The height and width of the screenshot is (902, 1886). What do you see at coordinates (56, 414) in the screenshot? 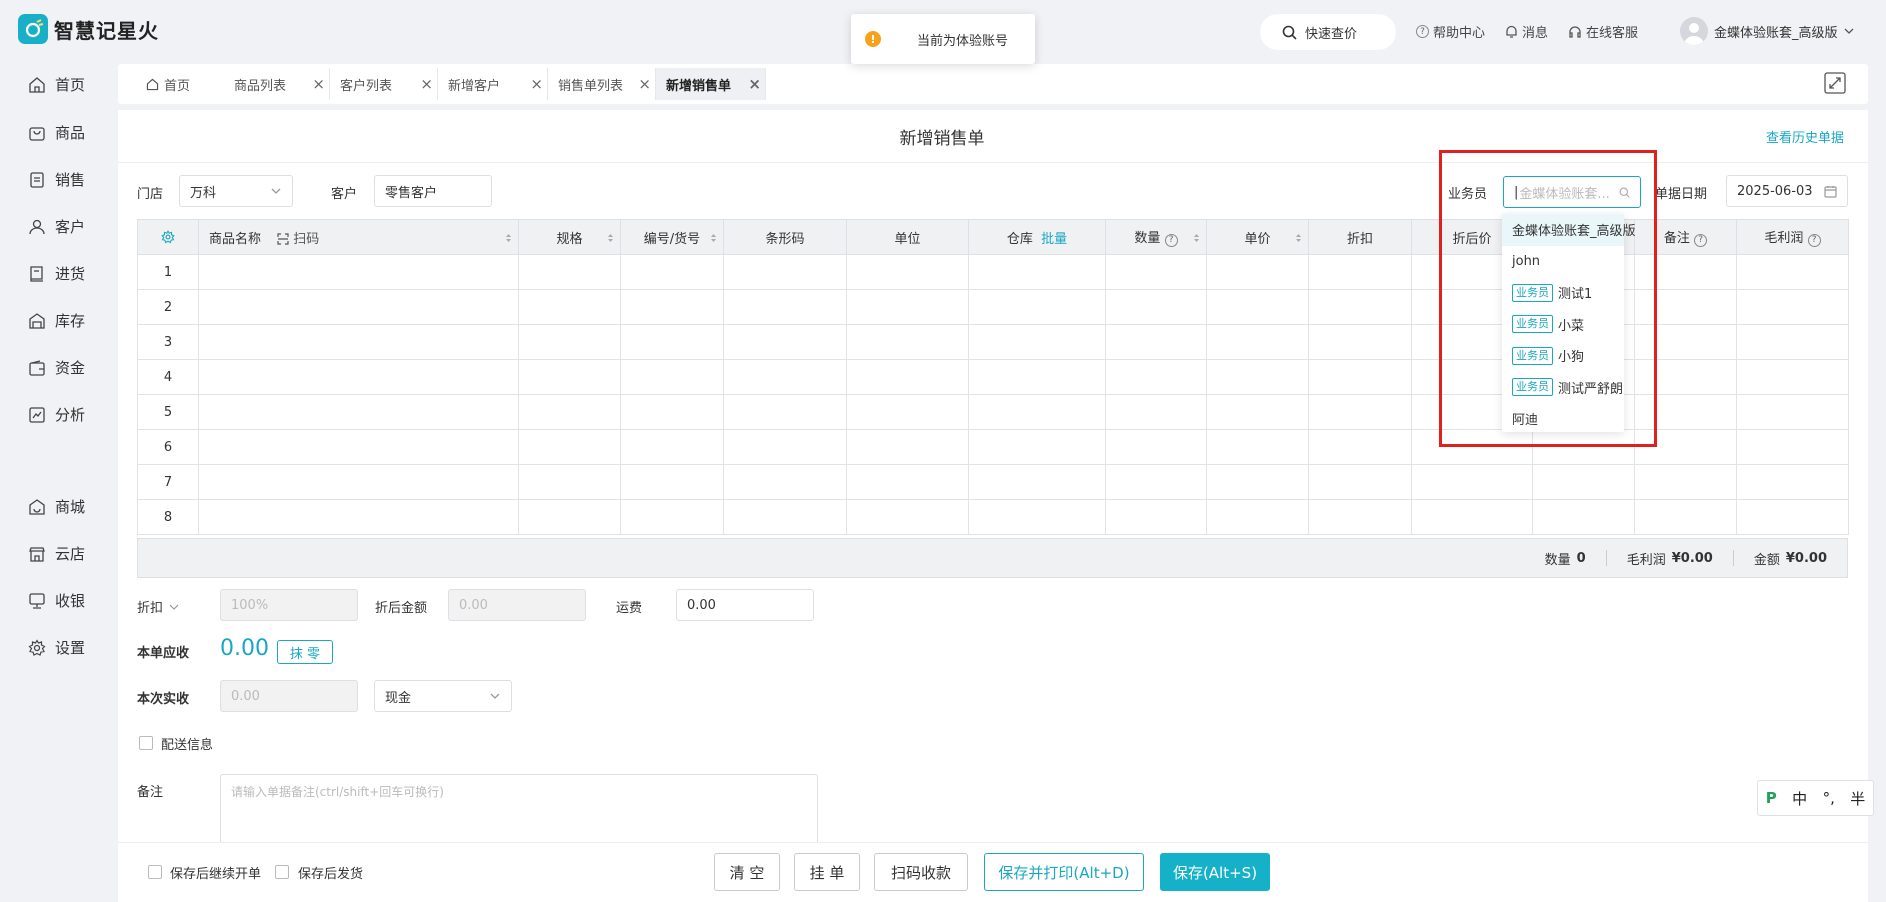
I see `sidebar-item-analysis: 分析` at bounding box center [56, 414].